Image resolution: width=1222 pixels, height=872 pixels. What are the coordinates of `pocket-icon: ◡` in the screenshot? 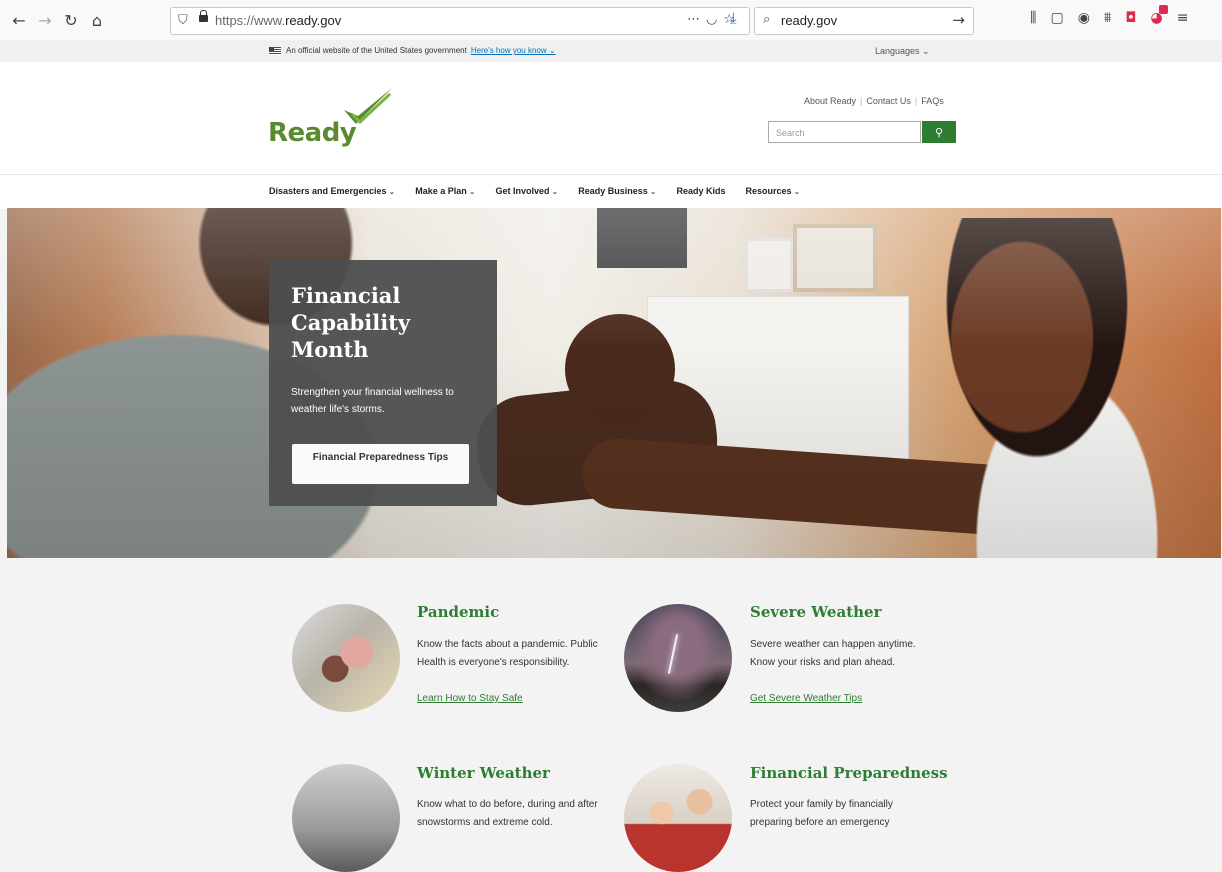 It's located at (714, 19).